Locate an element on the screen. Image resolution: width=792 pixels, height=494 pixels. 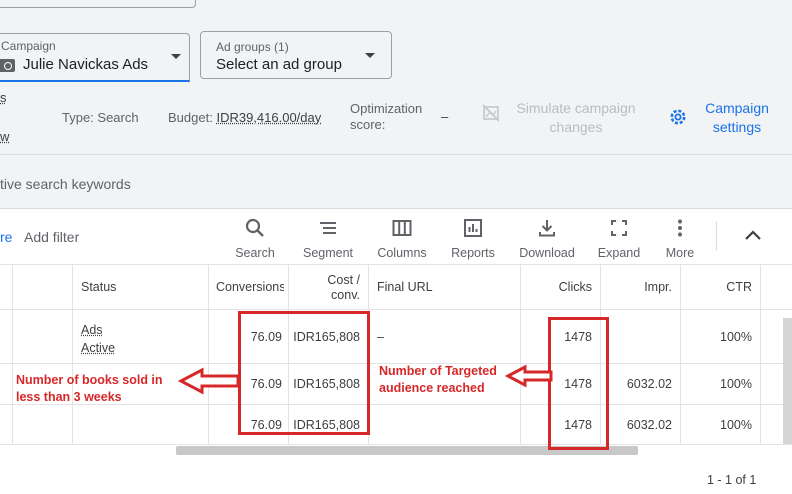
simulate-line1: Simulate campaign is located at coordinates (576, 108).